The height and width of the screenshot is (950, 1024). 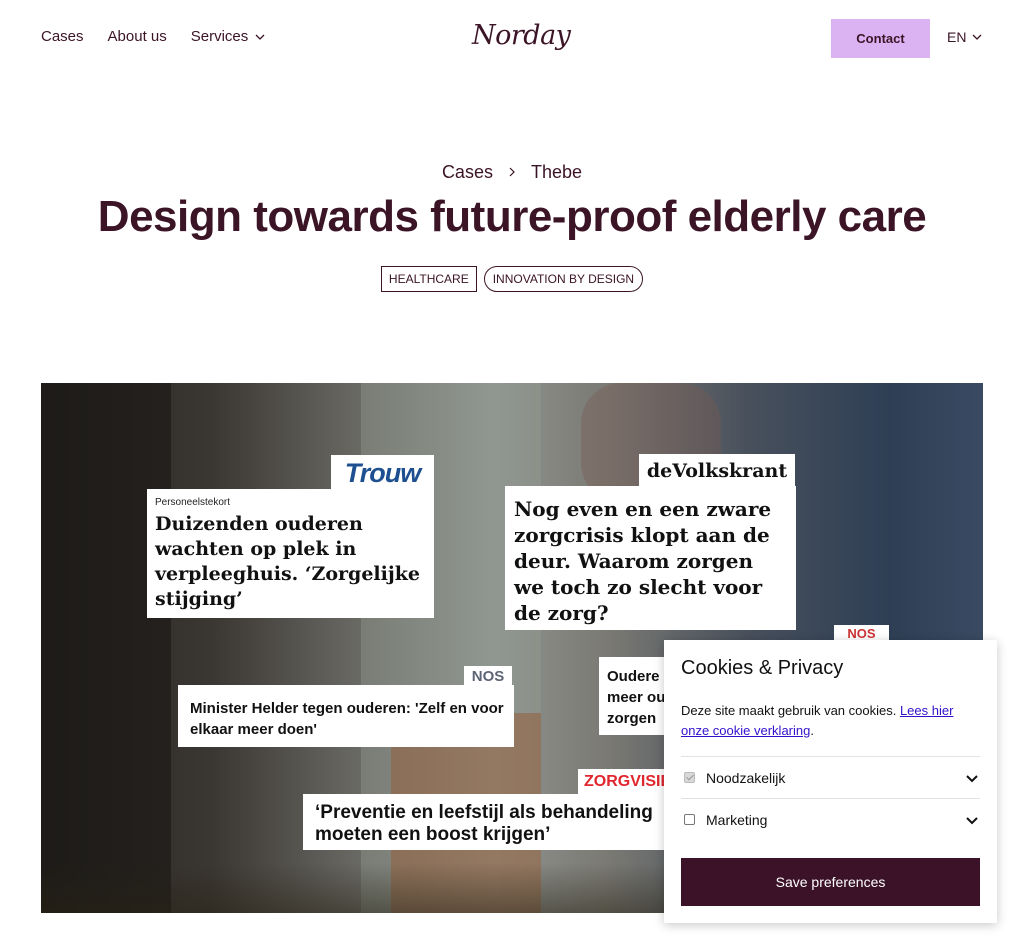 What do you see at coordinates (717, 471) in the screenshot?
I see `volkskrant-logo: deVolkskrant` at bounding box center [717, 471].